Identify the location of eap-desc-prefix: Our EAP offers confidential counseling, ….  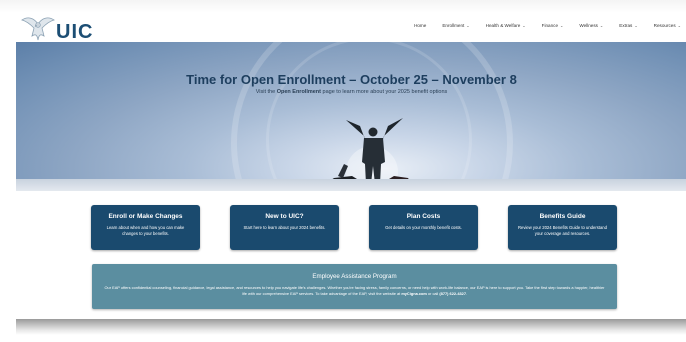
(354, 290).